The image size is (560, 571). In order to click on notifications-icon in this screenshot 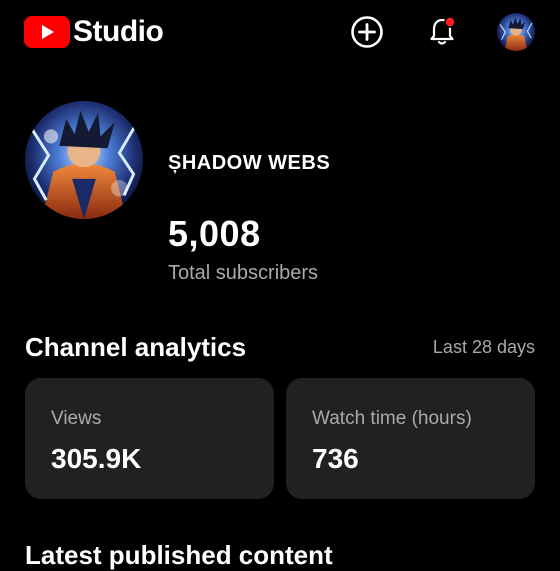, I will do `click(443, 30)`.